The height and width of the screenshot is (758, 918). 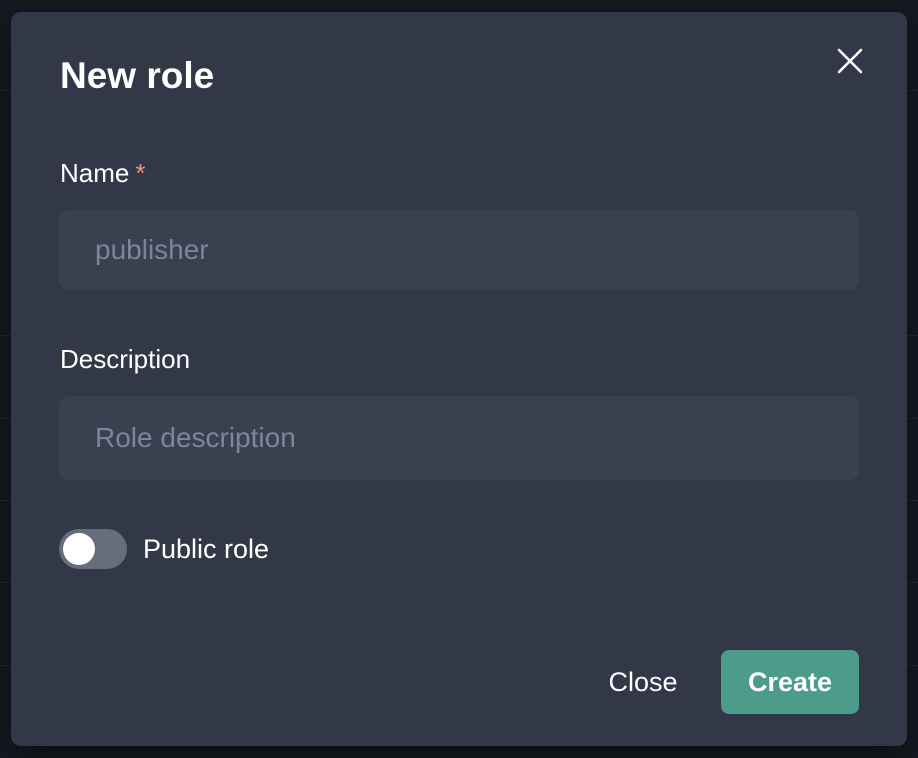 I want to click on public-role-toggle, so click(x=93, y=549).